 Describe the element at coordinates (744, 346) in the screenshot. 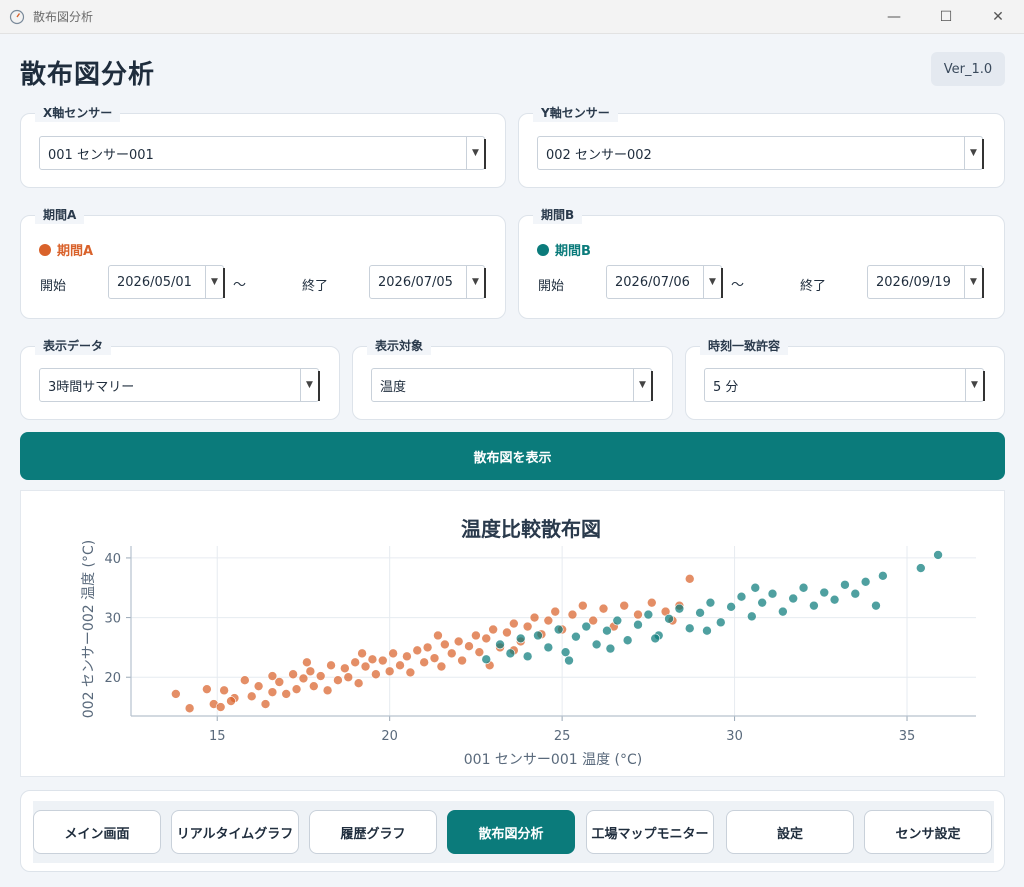

I see `tolerance-label: 時刻一致許容` at that location.